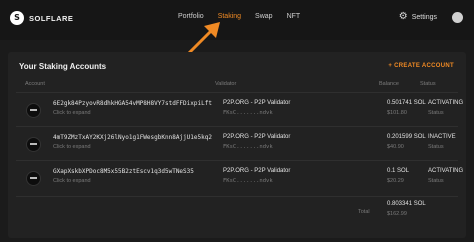 This screenshot has height=242, width=474. What do you see at coordinates (421, 66) in the screenshot?
I see `create-account-button: + CREATE ACCOUNT` at bounding box center [421, 66].